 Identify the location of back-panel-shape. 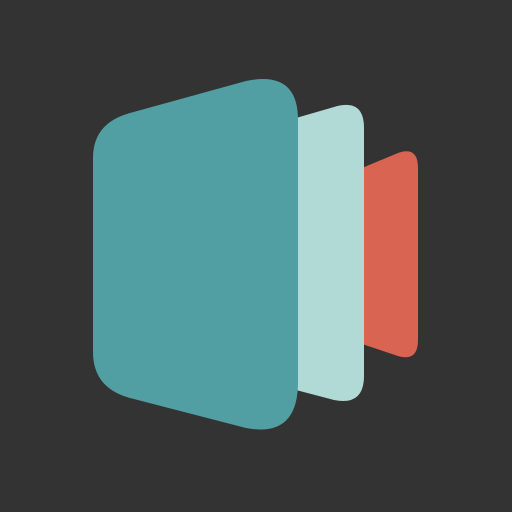
(390, 254).